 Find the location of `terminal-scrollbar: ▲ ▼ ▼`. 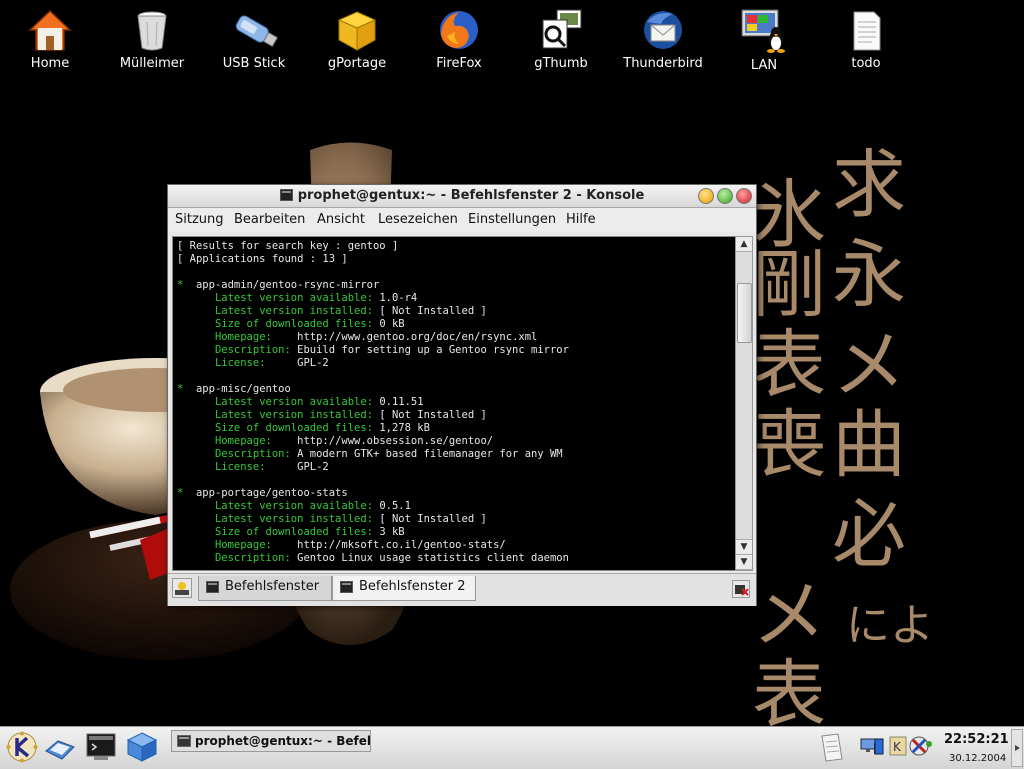

terminal-scrollbar: ▲ ▼ ▼ is located at coordinates (744, 403).